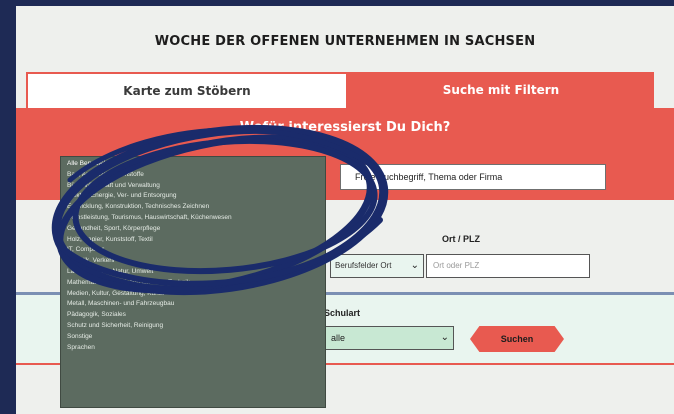 This screenshot has height=414, width=674. What do you see at coordinates (517, 339) in the screenshot?
I see `search-button: Suchen` at bounding box center [517, 339].